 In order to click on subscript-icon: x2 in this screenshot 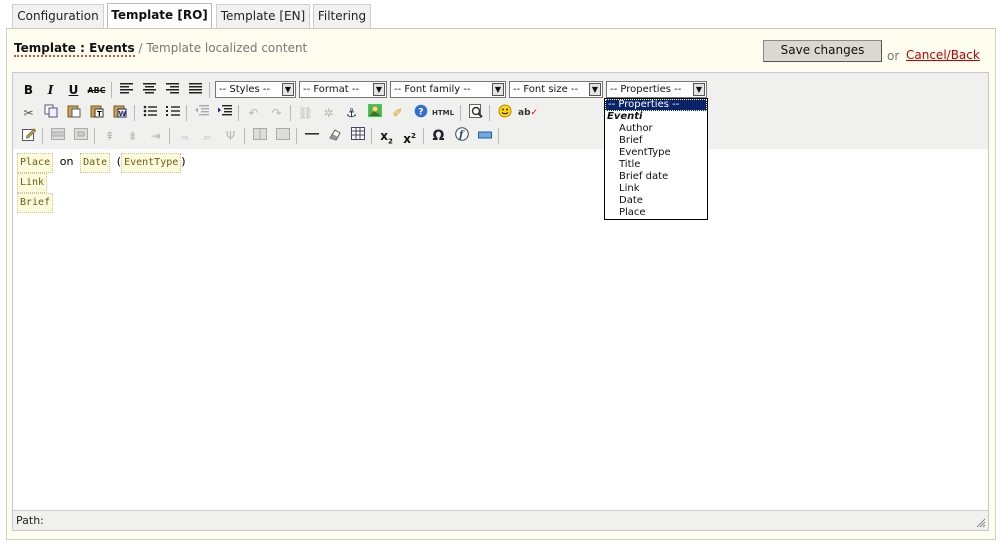, I will do `click(386, 136)`.